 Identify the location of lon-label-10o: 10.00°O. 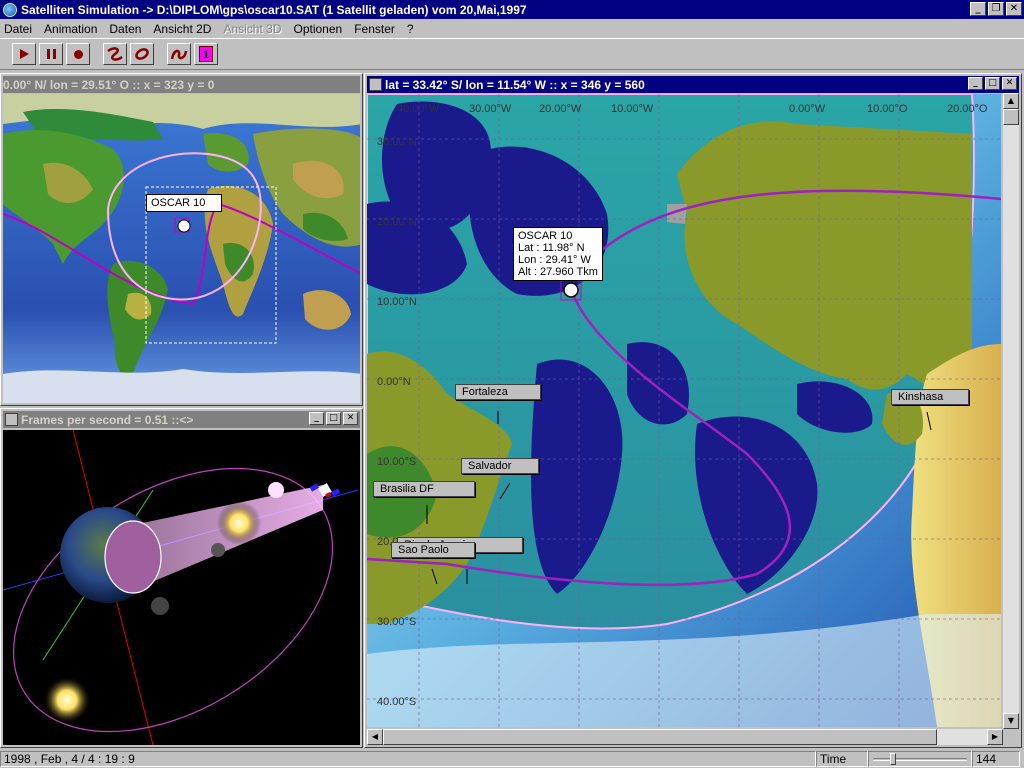
(887, 109).